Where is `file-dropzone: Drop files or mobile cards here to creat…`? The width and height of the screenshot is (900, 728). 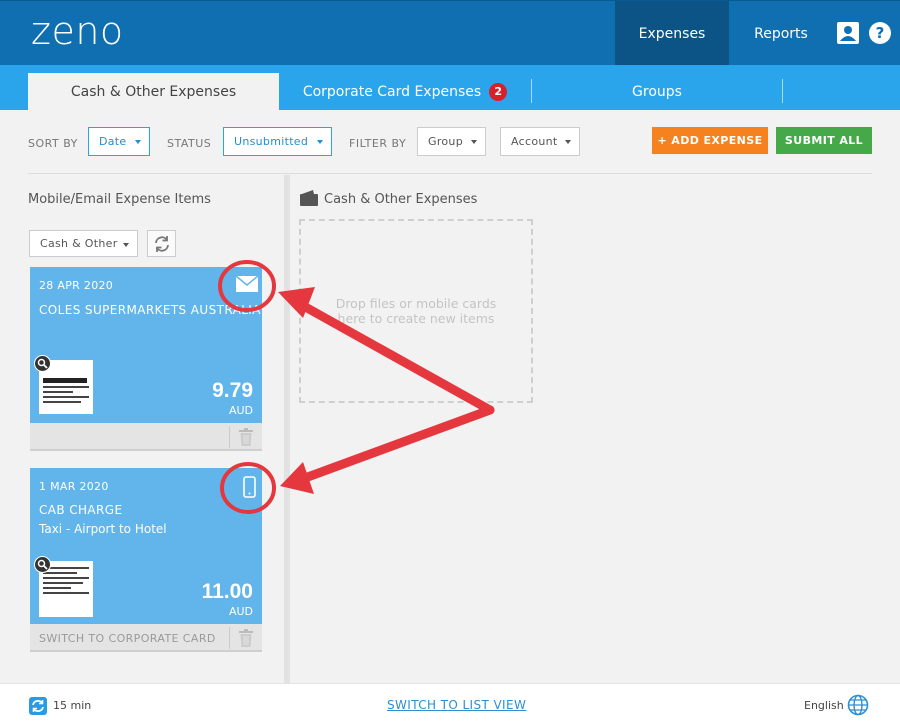
file-dropzone: Drop files or mobile cards here to creat… is located at coordinates (416, 311).